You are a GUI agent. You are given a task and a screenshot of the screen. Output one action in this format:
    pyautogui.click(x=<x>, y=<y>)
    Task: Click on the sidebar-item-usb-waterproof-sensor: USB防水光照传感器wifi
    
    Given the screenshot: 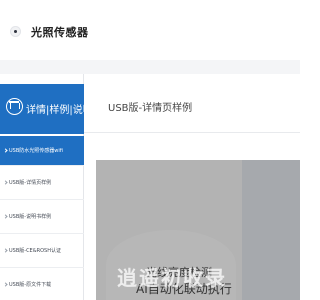 What is the action you would take?
    pyautogui.click(x=42, y=151)
    